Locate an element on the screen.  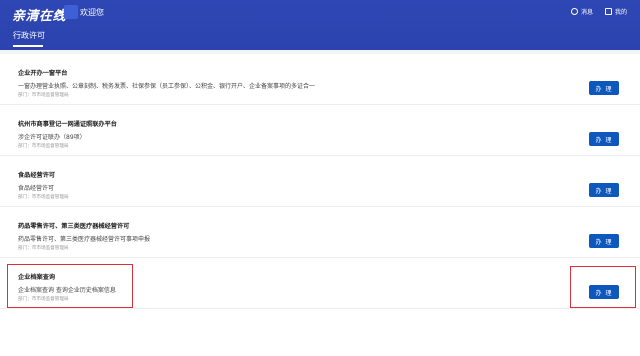
top-header: 亲清在线 欢迎您 消息 我的 行政许可 is located at coordinates (320, 25).